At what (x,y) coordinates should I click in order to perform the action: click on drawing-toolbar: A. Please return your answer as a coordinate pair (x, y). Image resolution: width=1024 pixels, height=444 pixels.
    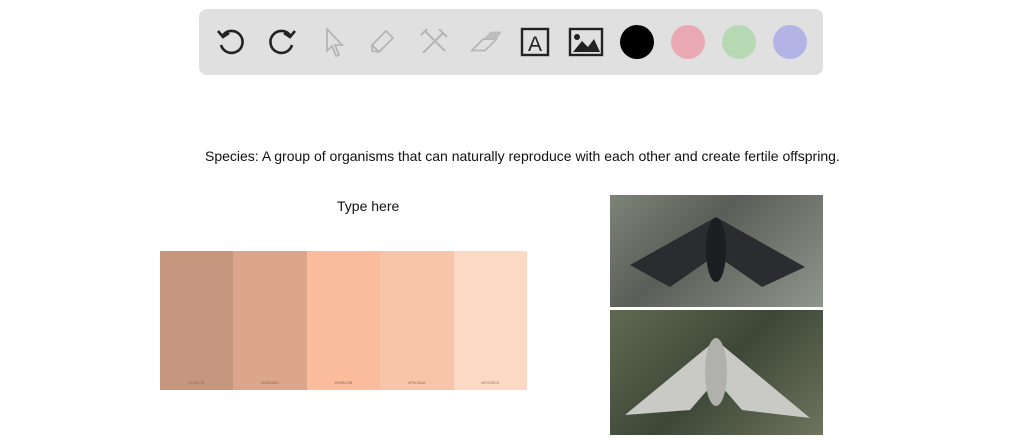
    Looking at the image, I should click on (511, 42).